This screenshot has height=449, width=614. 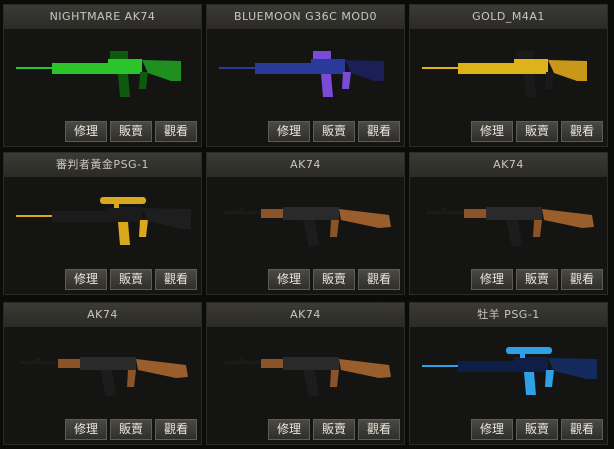 I want to click on weapon-card: 審判者黃金PSG-1 修理 販賣 觀看, so click(x=102, y=223).